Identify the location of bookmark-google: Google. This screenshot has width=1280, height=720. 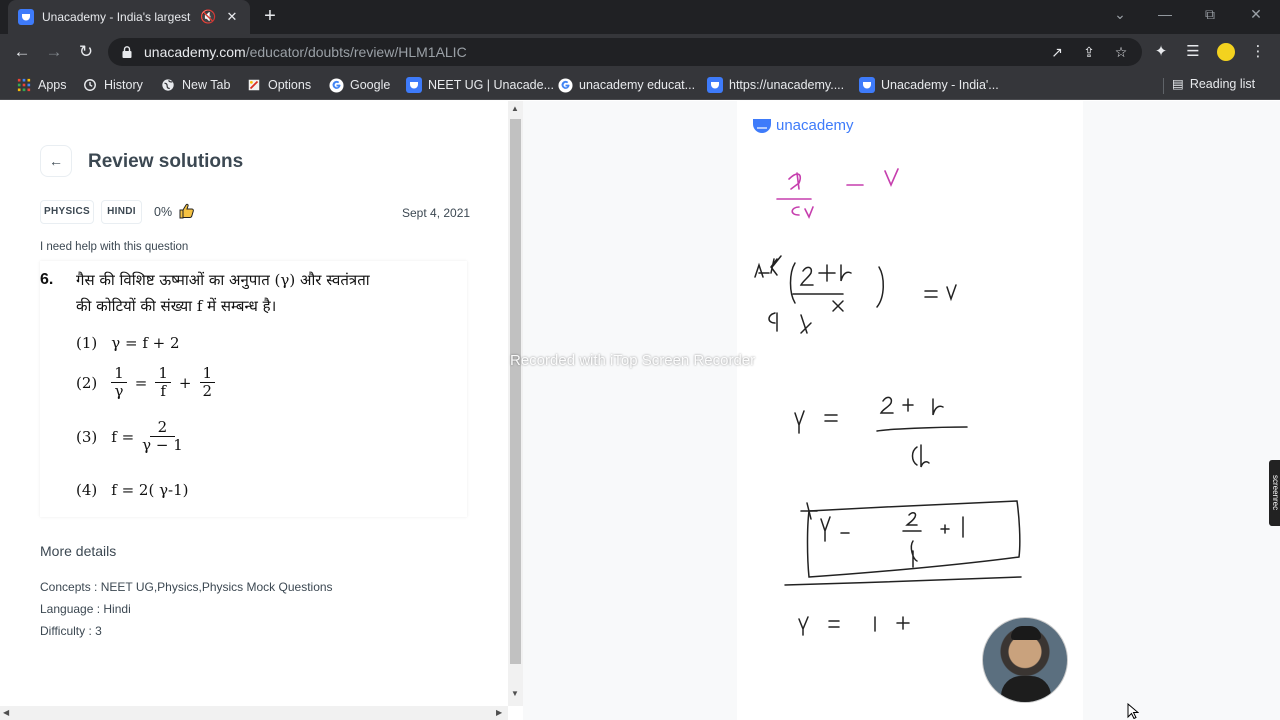
(359, 85).